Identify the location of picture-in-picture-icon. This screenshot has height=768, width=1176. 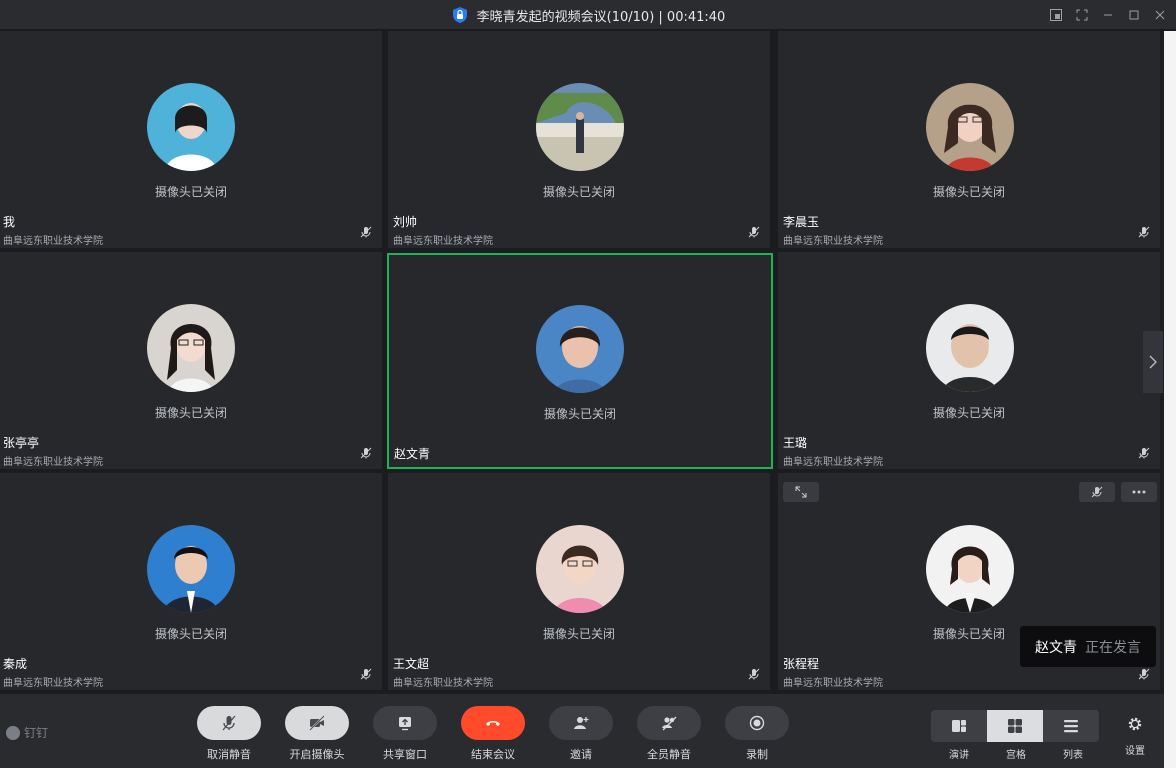
(1056, 15).